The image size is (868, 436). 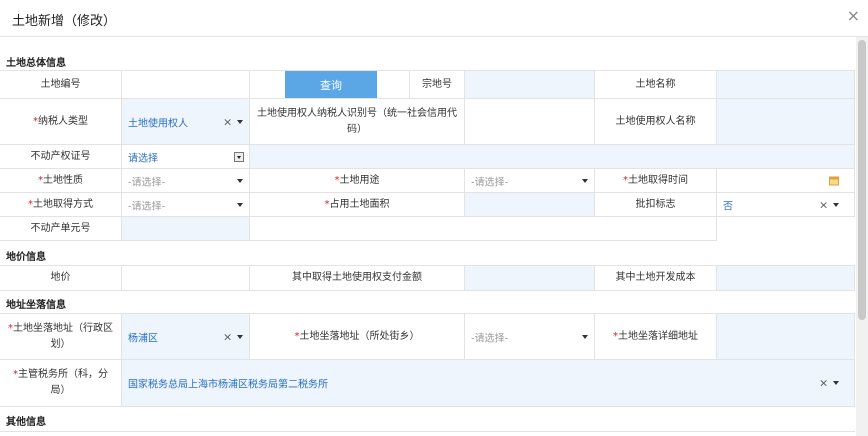 I want to click on unit-no-input, so click(x=186, y=229).